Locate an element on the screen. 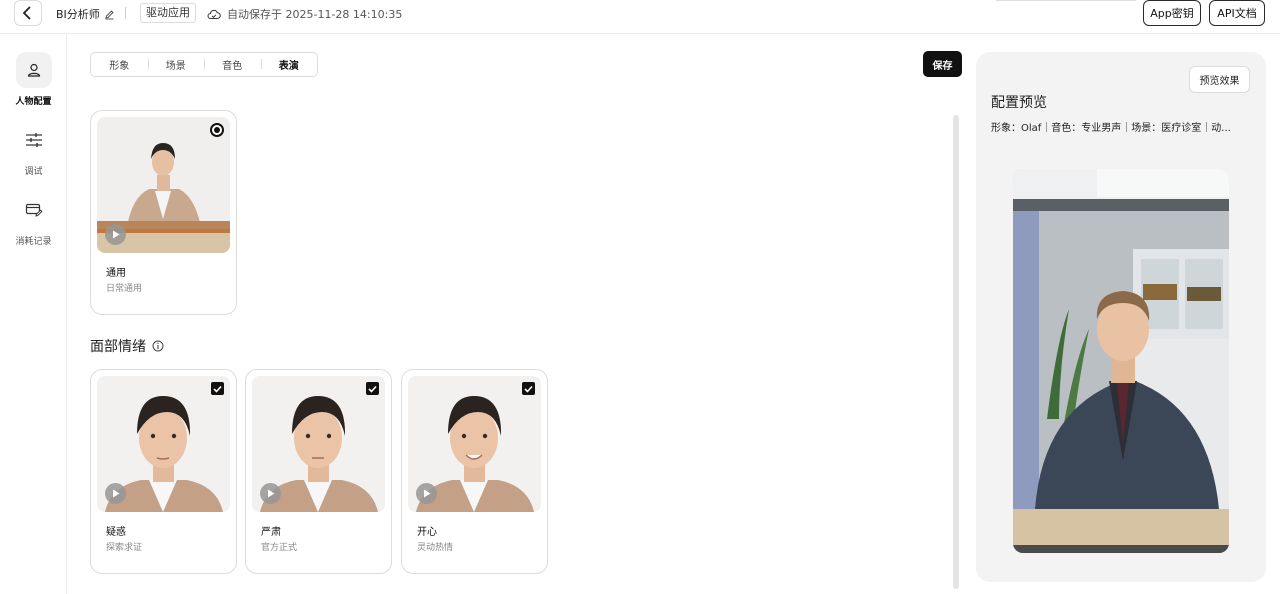 This screenshot has width=1280, height=594. divider is located at coordinates (125, 13).